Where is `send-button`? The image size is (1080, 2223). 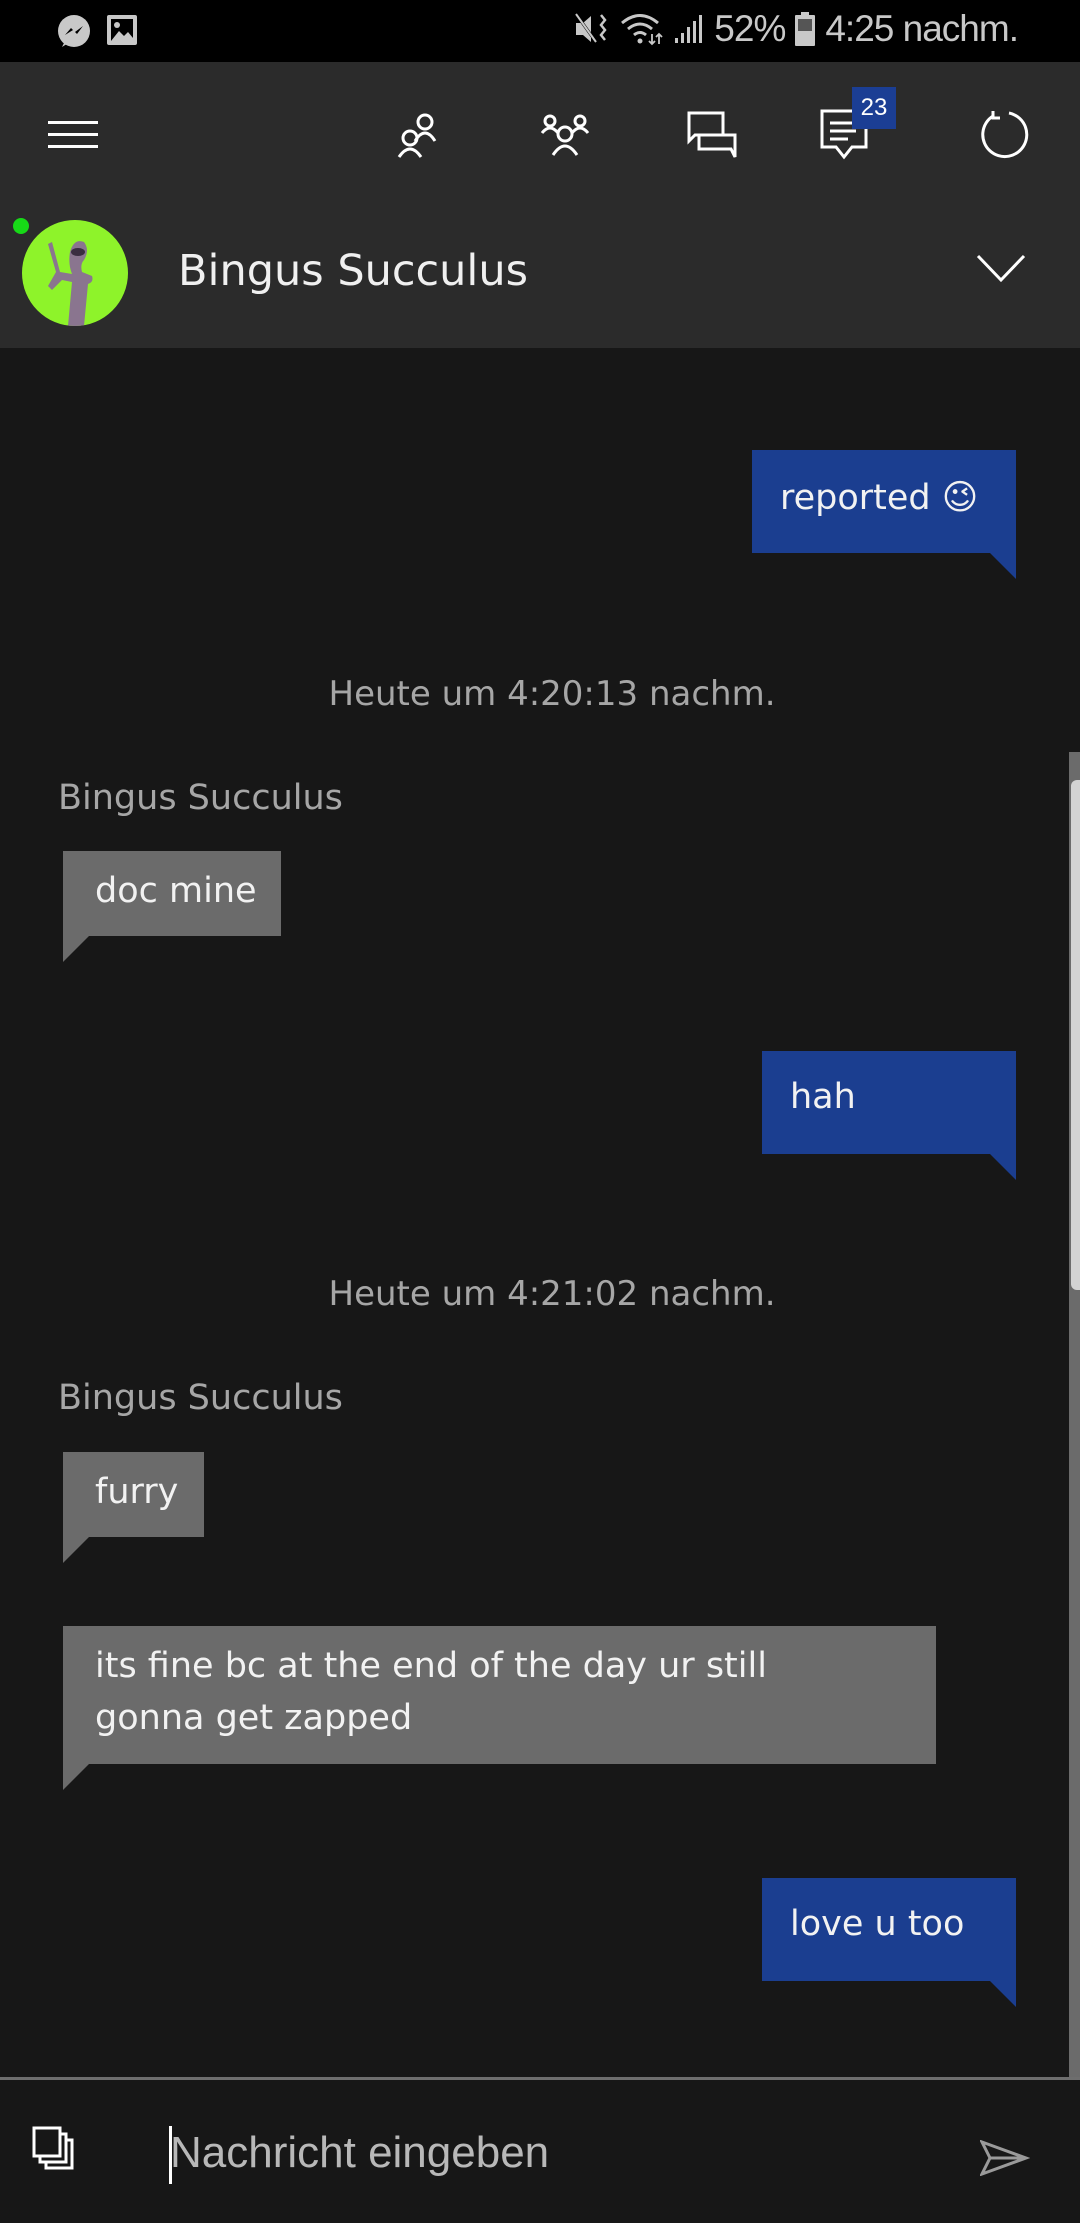 send-button is located at coordinates (1009, 2164).